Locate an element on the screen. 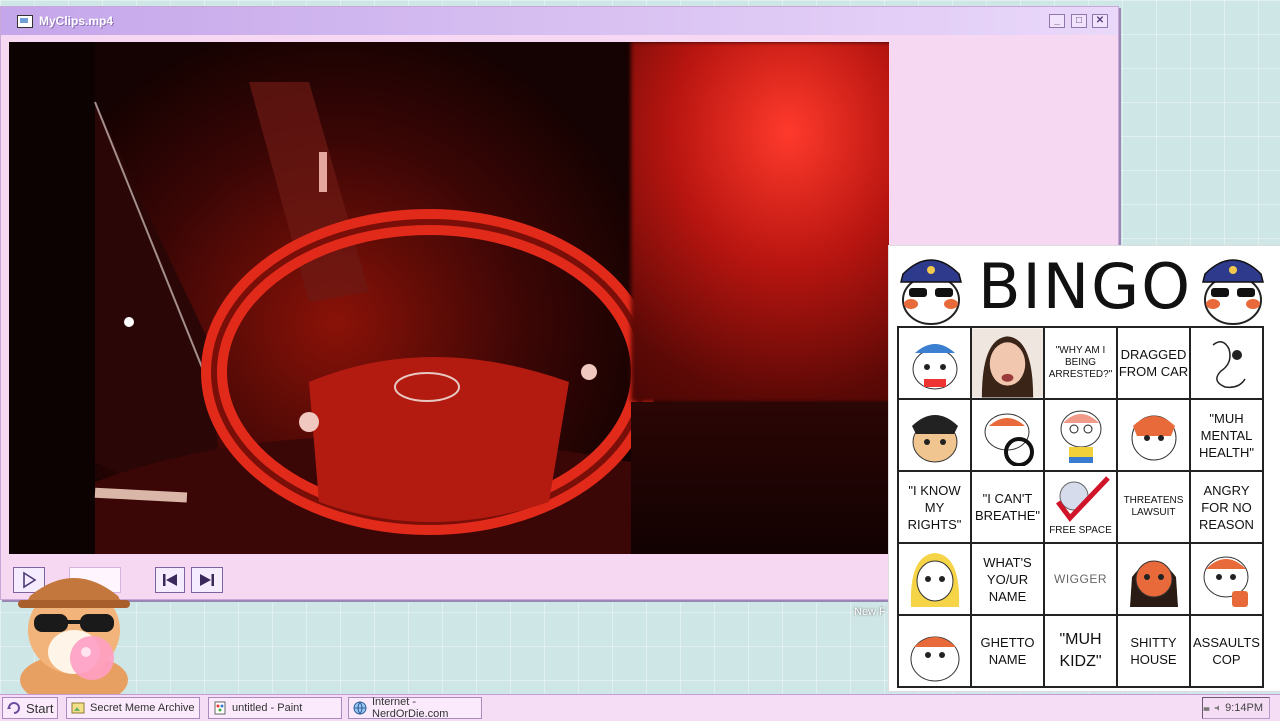 Image resolution: width=1280 pixels, height=721 pixels. start-button: Start is located at coordinates (30, 708).